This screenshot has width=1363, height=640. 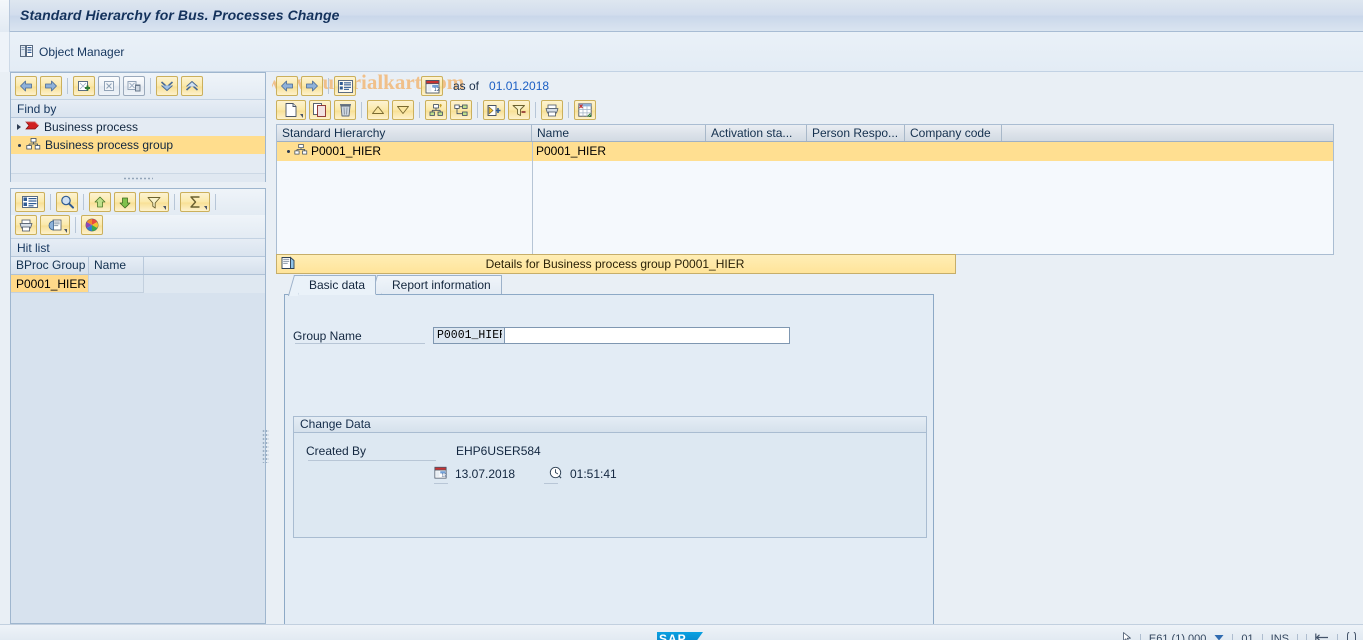 What do you see at coordinates (619, 151) in the screenshot?
I see `grid-cell-name: P0001_HIER` at bounding box center [619, 151].